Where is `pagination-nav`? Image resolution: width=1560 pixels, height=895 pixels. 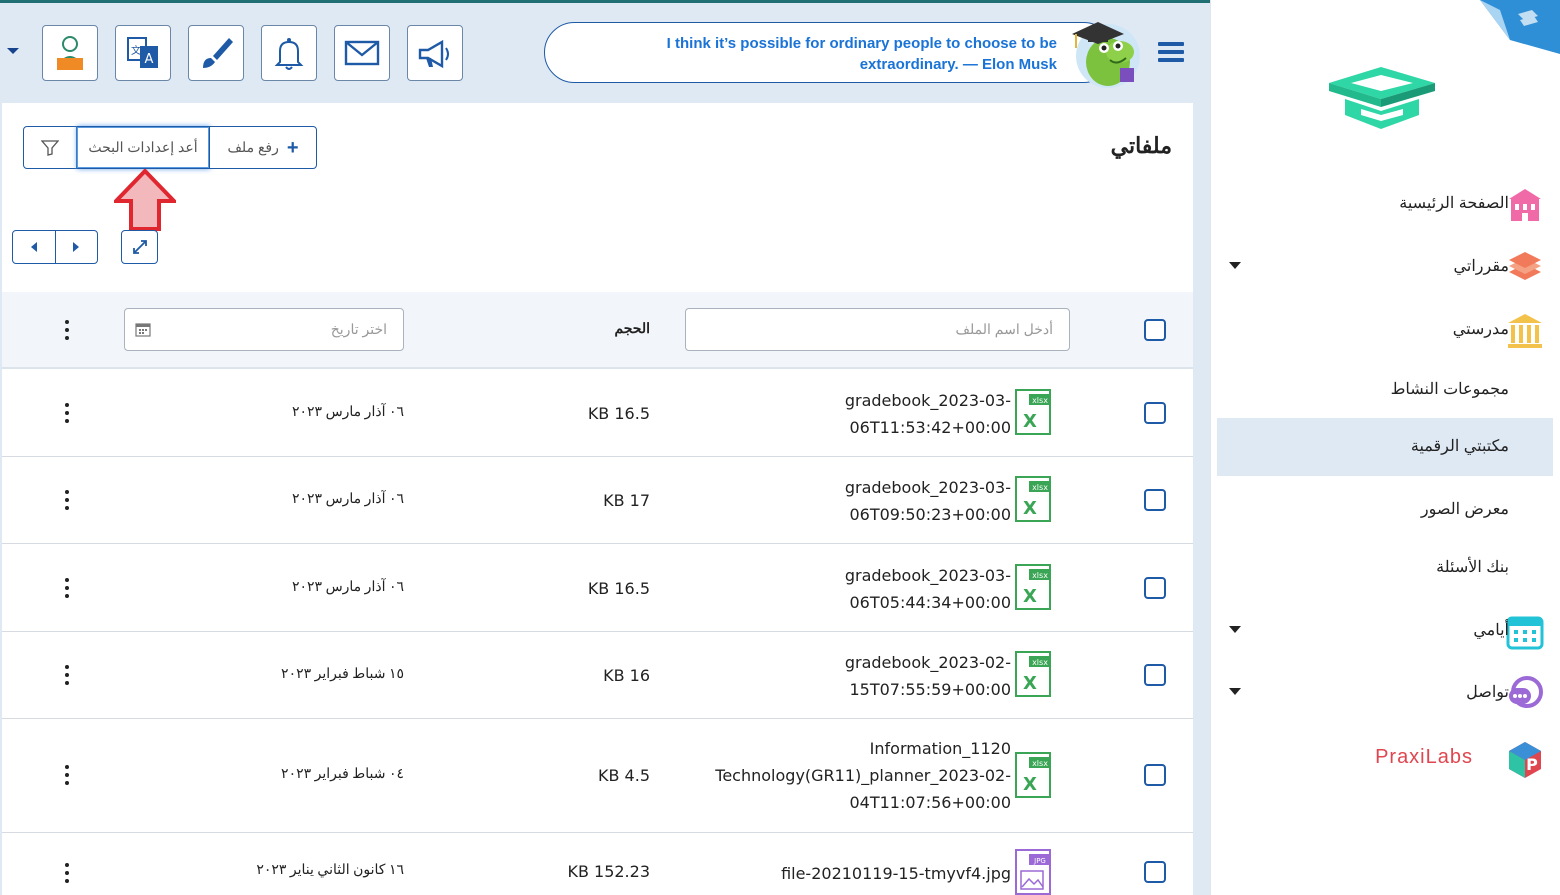
pagination-nav is located at coordinates (55, 247).